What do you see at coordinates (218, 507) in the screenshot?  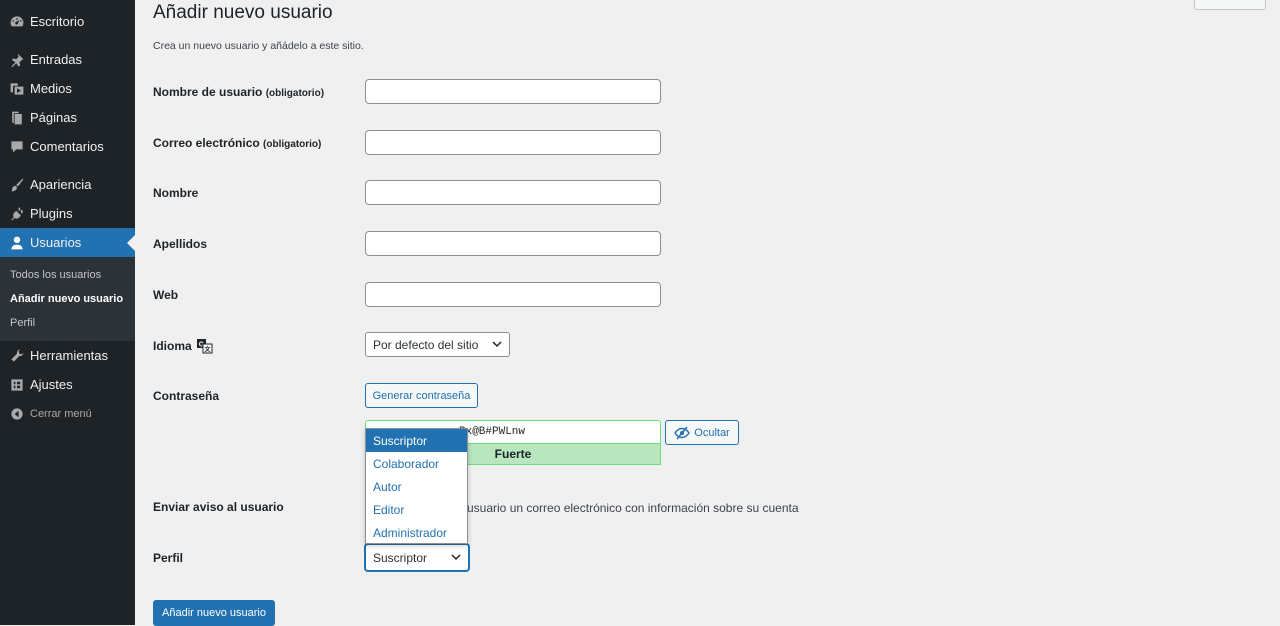 I see `notify-user-label: Enviar aviso al usuario` at bounding box center [218, 507].